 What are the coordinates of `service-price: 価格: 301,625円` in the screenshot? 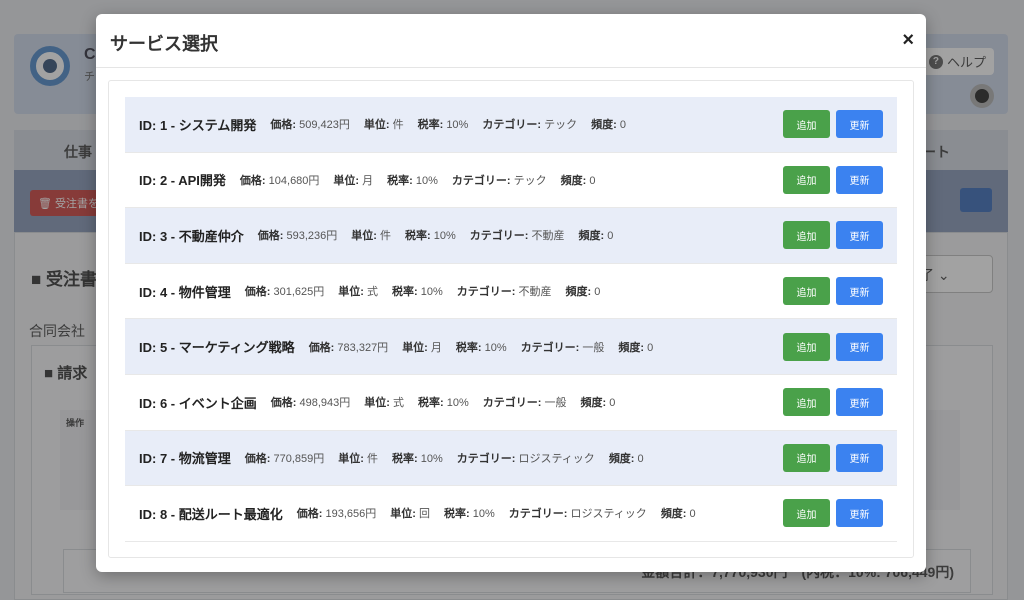 It's located at (284, 292).